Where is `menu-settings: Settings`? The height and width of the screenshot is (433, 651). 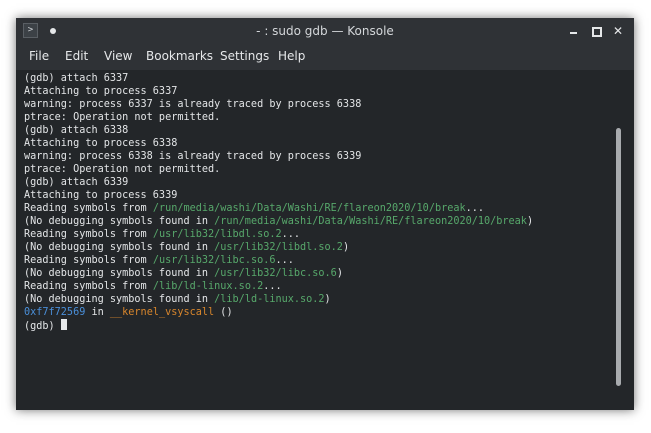 menu-settings: Settings is located at coordinates (244, 57).